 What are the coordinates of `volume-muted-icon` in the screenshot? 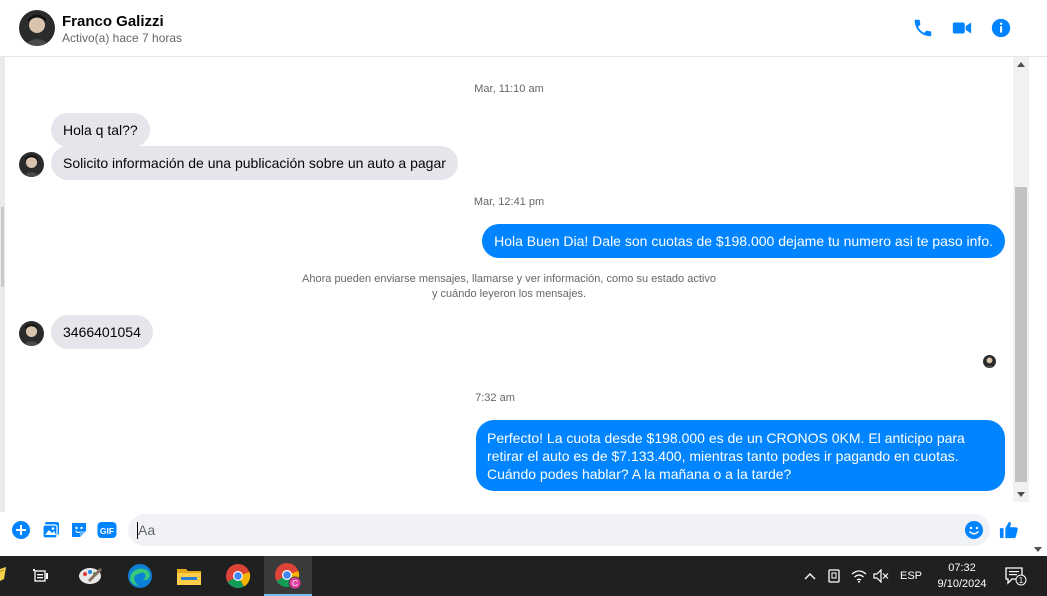 It's located at (881, 576).